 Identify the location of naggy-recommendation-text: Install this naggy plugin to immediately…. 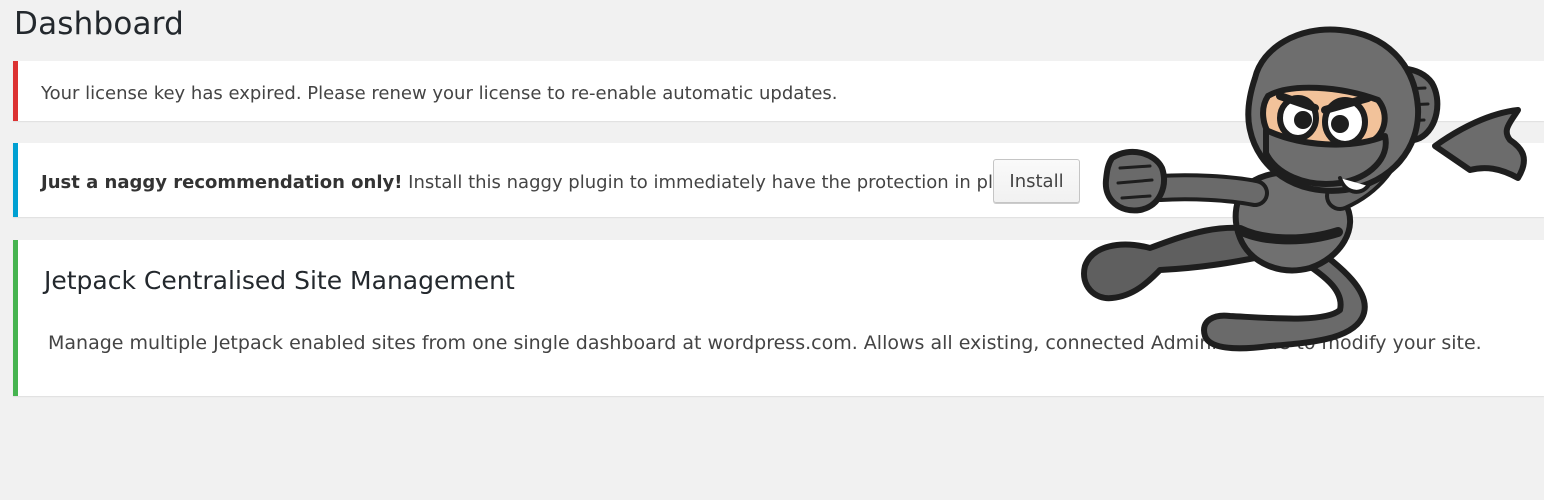
(716, 182).